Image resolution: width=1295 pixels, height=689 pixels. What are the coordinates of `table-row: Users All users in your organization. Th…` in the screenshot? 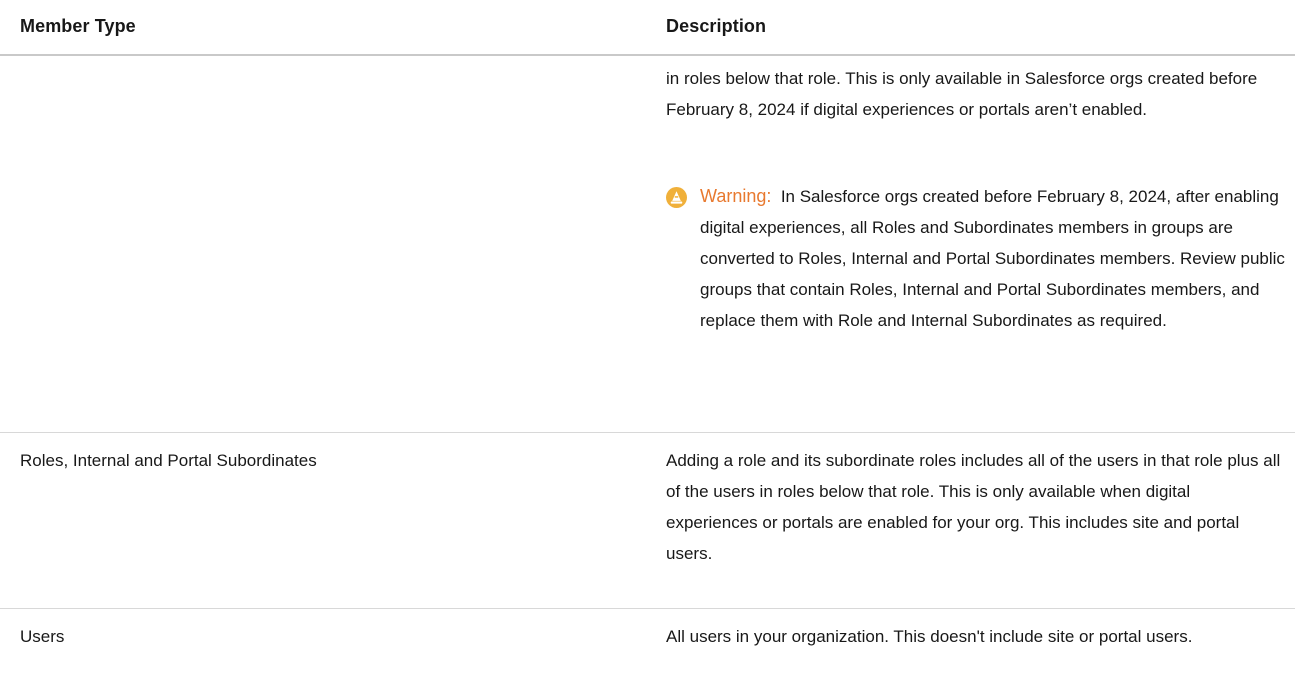 It's located at (647, 649).